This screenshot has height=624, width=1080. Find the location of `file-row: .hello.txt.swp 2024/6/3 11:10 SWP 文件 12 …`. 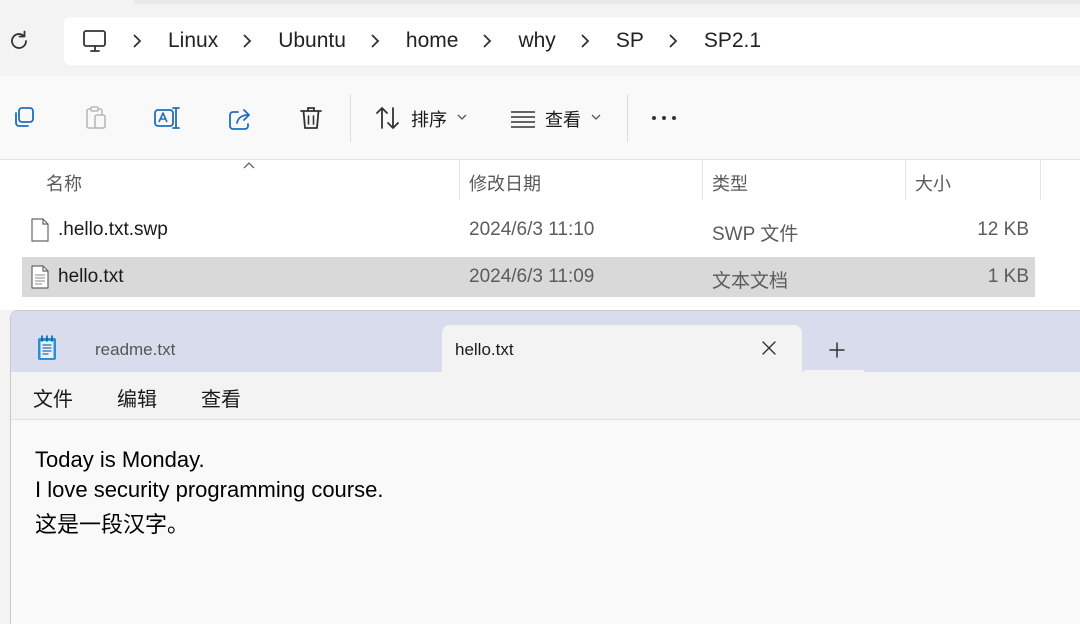

file-row: .hello.txt.swp 2024/6/3 11:10 SWP 文件 12 … is located at coordinates (528, 230).